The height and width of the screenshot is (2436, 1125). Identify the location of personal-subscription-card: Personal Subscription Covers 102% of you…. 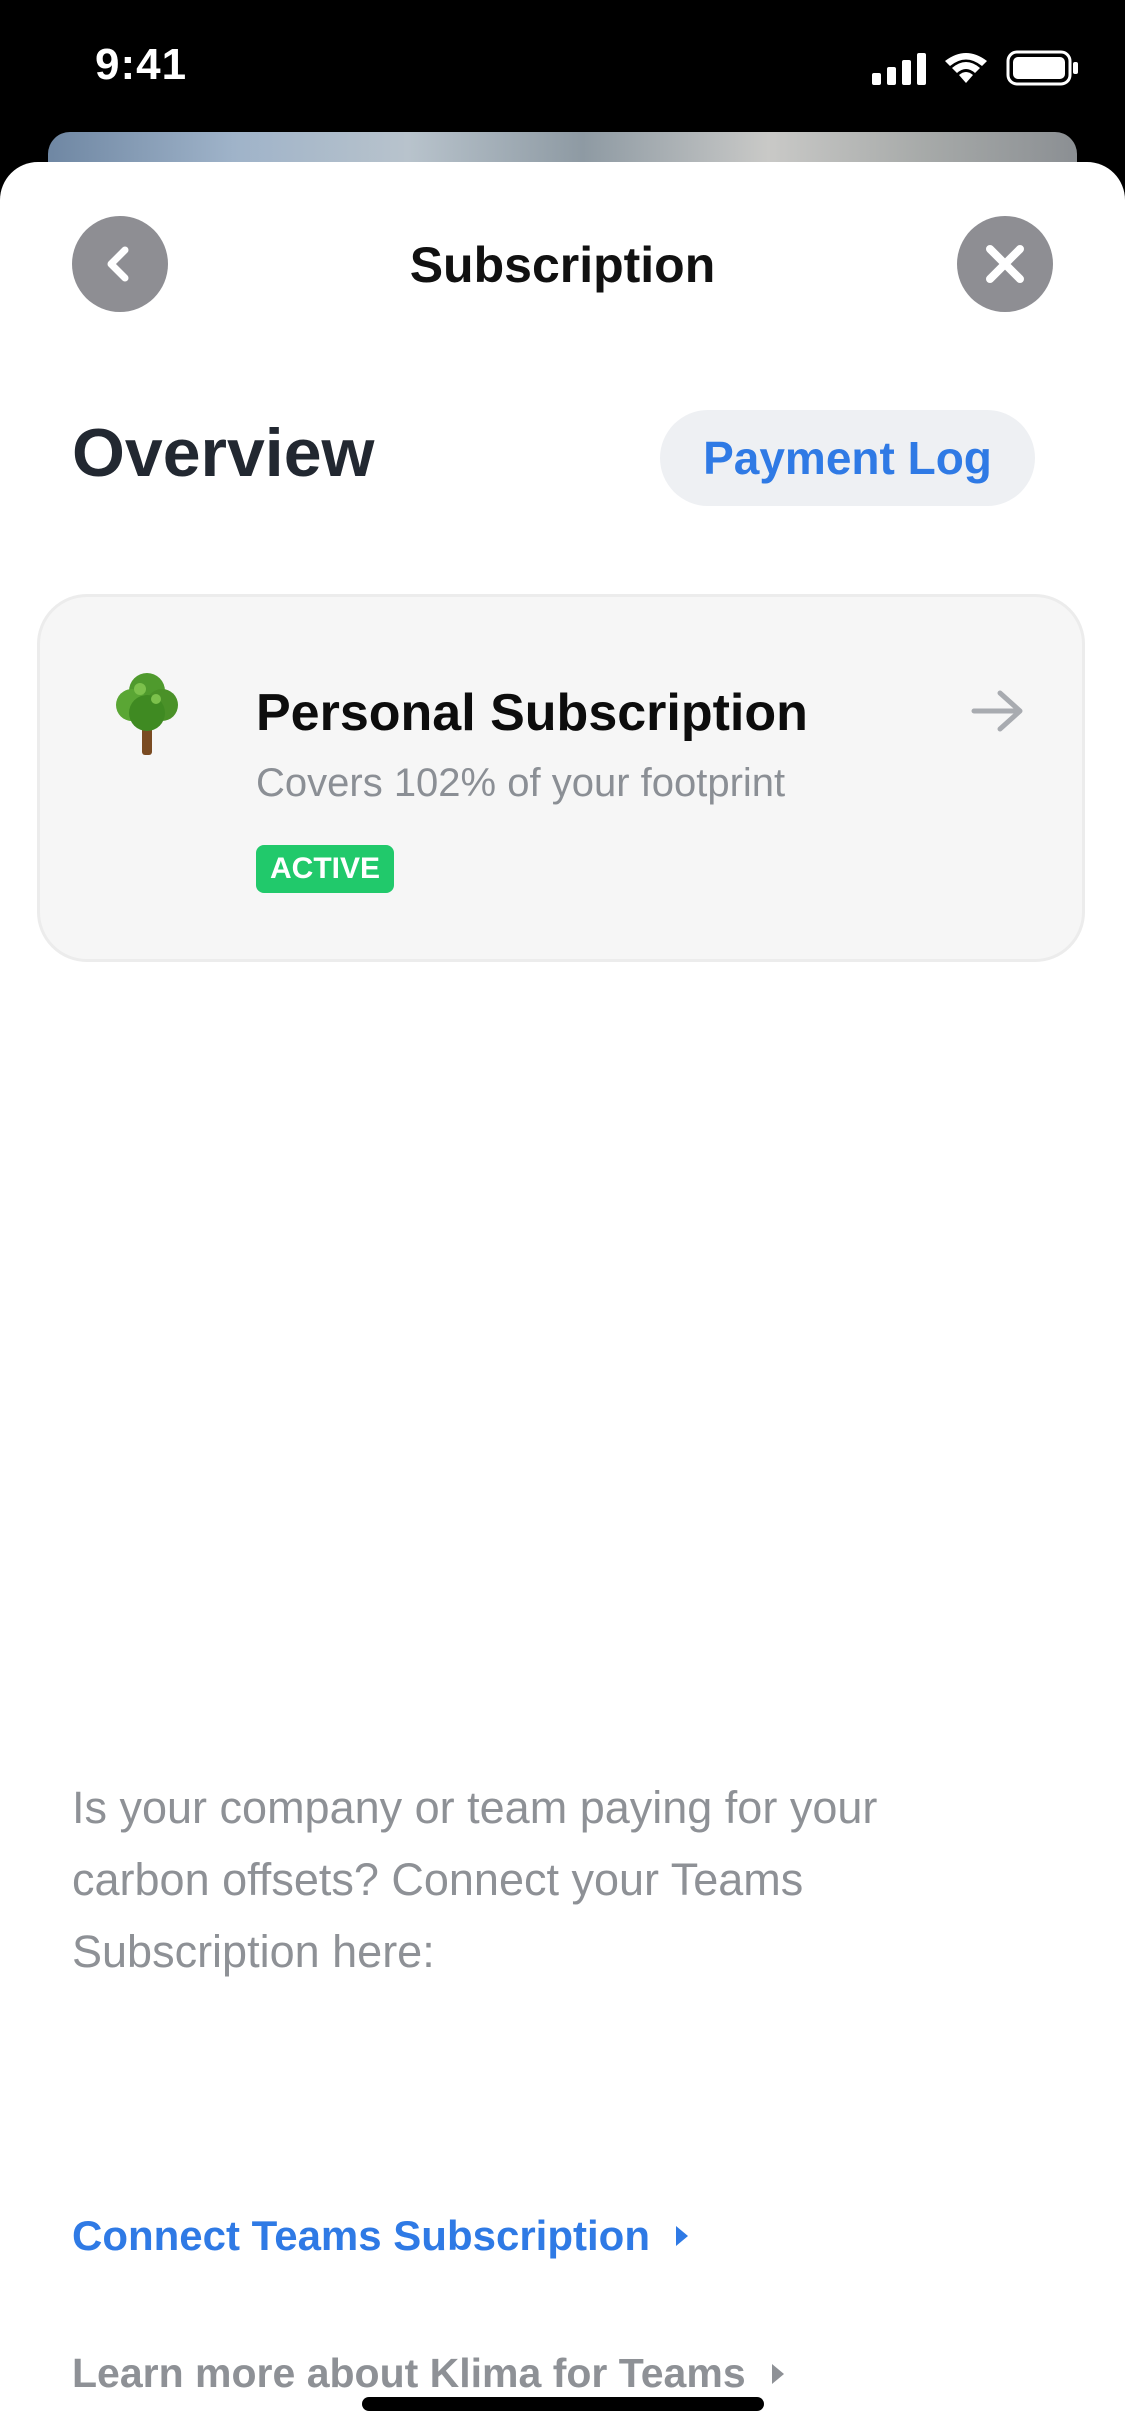
(561, 778).